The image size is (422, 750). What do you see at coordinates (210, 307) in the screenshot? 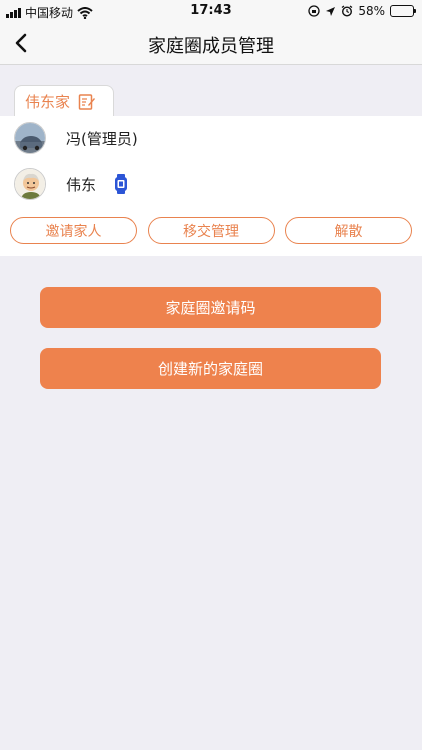
I see `invite-code-button: 家庭圈邀请码` at bounding box center [210, 307].